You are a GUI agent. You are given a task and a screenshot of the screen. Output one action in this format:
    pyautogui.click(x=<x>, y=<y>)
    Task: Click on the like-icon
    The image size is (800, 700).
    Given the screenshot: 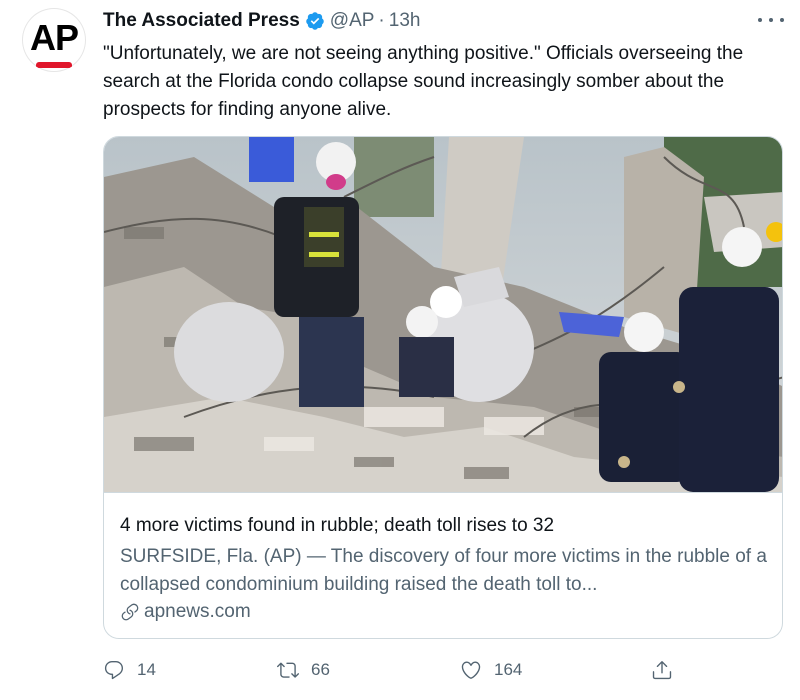 What is the action you would take?
    pyautogui.click(x=471, y=670)
    